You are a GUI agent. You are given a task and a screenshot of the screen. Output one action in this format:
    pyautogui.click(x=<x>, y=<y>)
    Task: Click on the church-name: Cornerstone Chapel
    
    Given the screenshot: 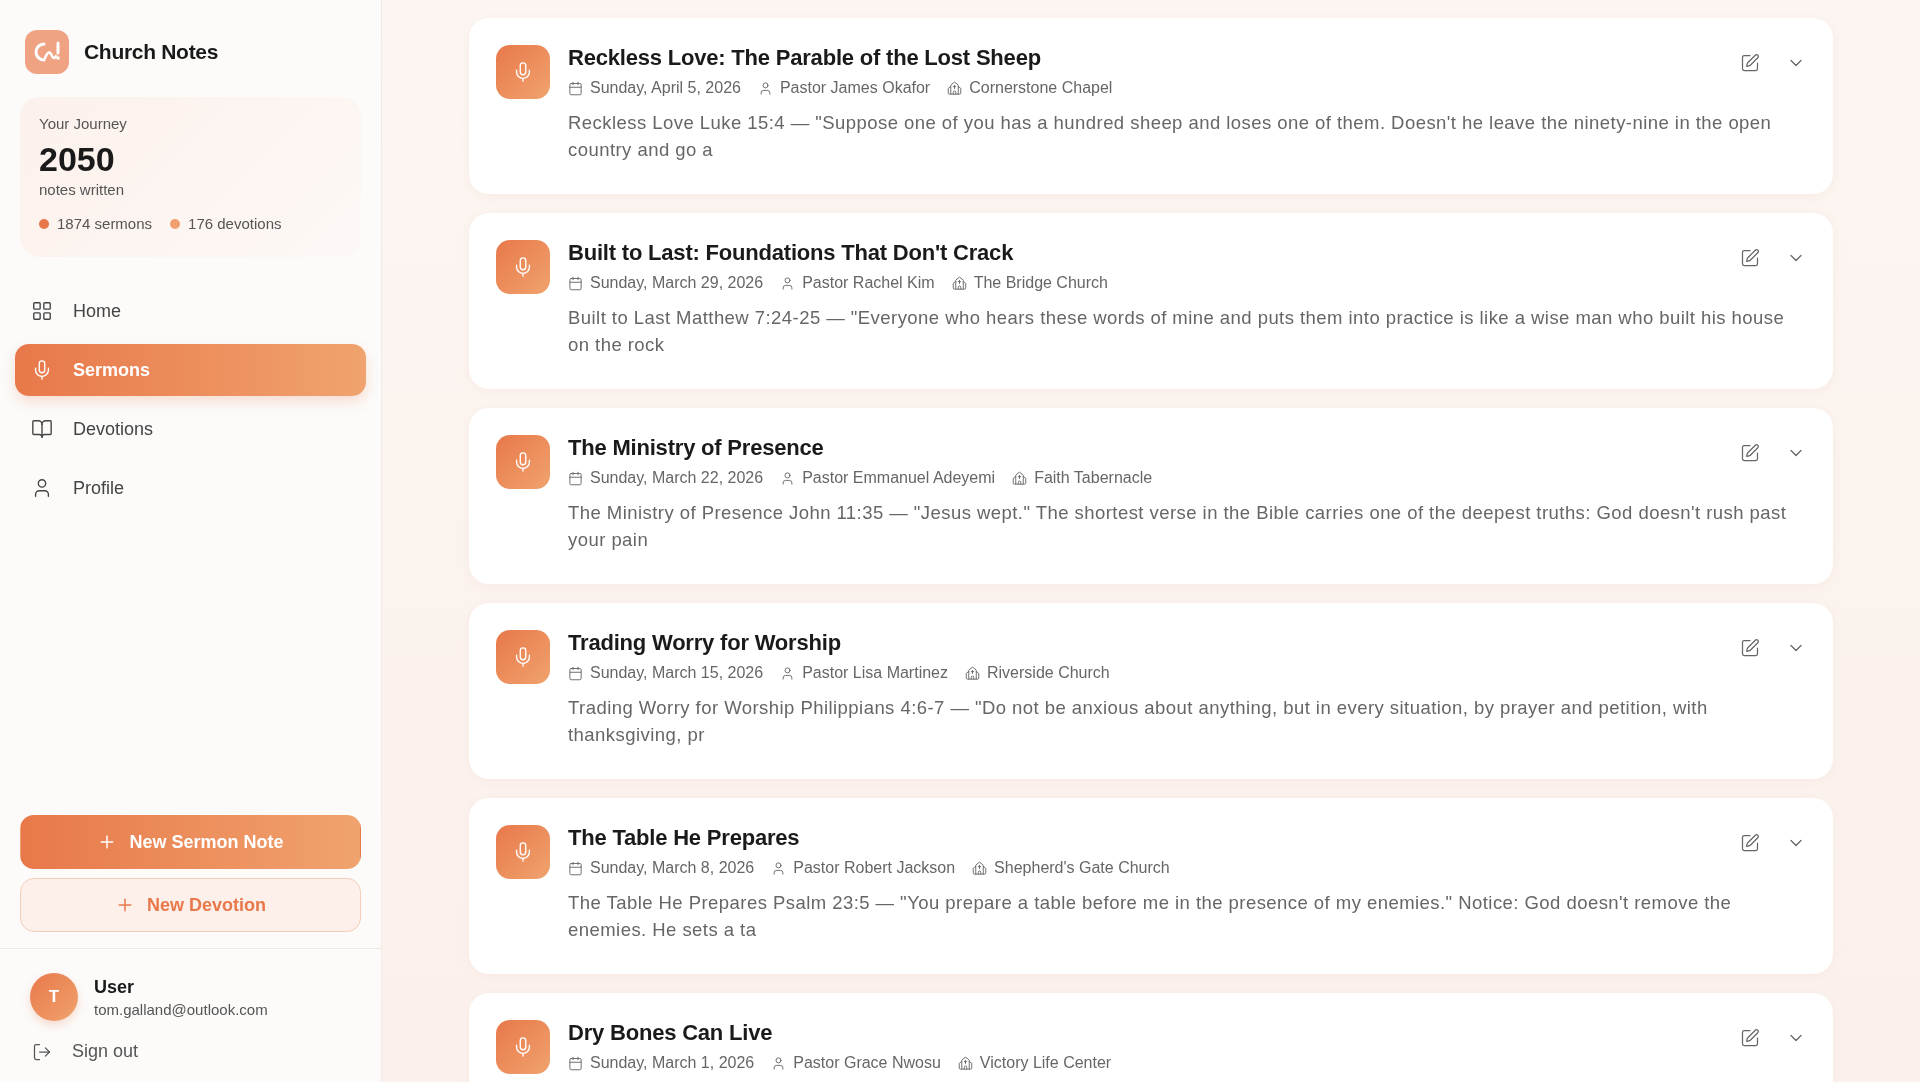 What is the action you would take?
    pyautogui.click(x=1030, y=88)
    